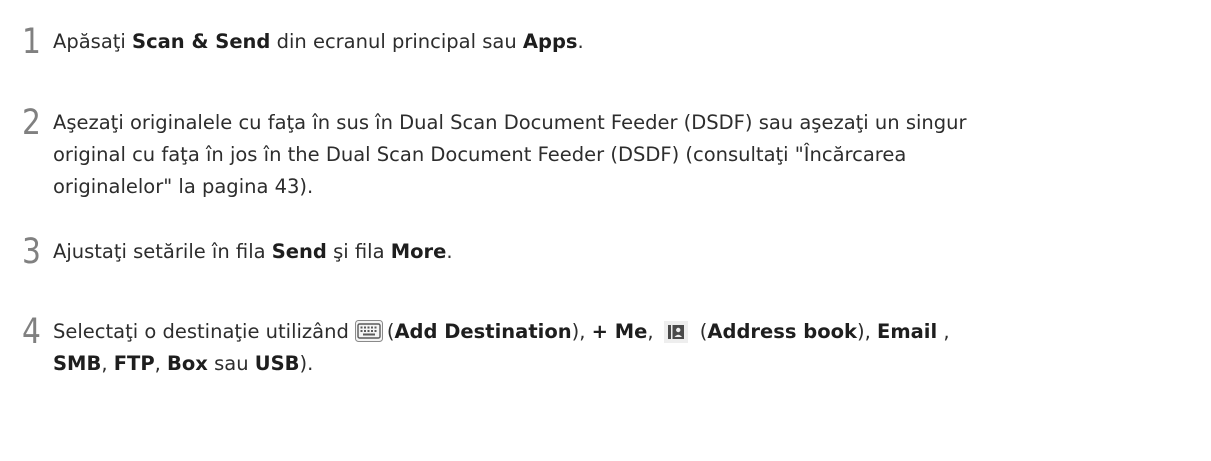 The image size is (1211, 461). Describe the element at coordinates (782, 331) in the screenshot. I see `address-book-label: Address book` at that location.